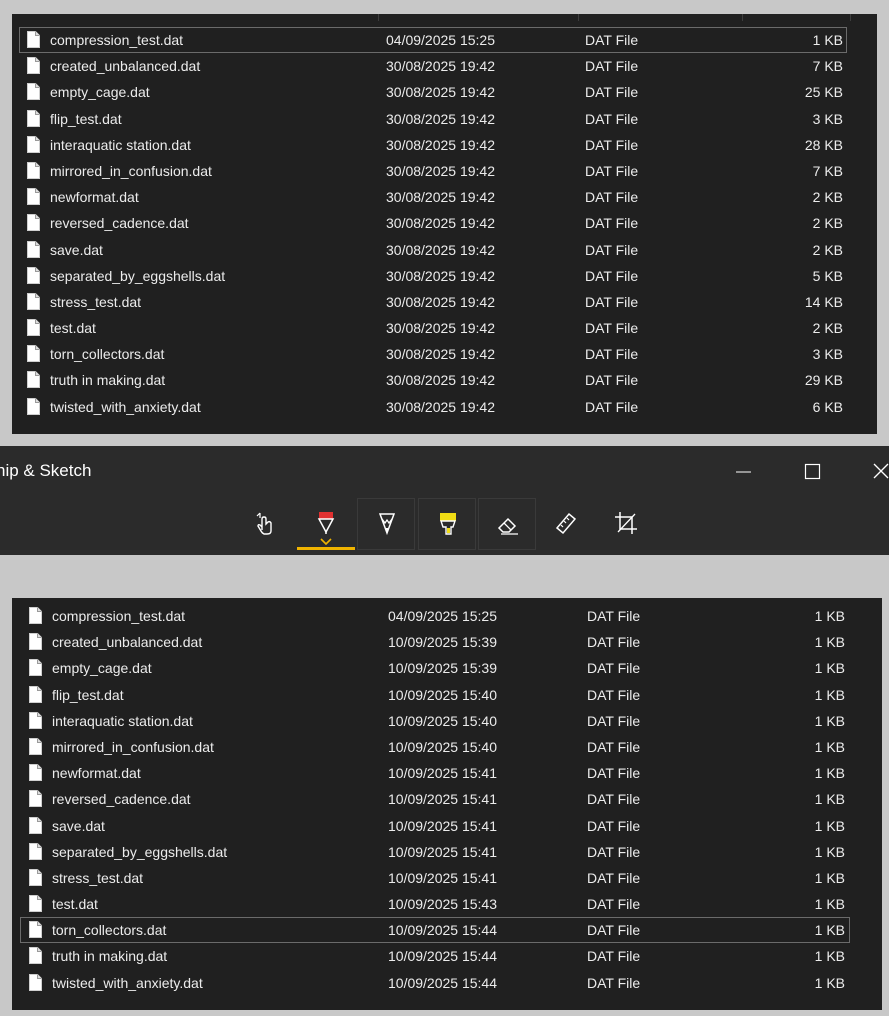 This screenshot has height=1016, width=889. I want to click on ruler-button, so click(566, 524).